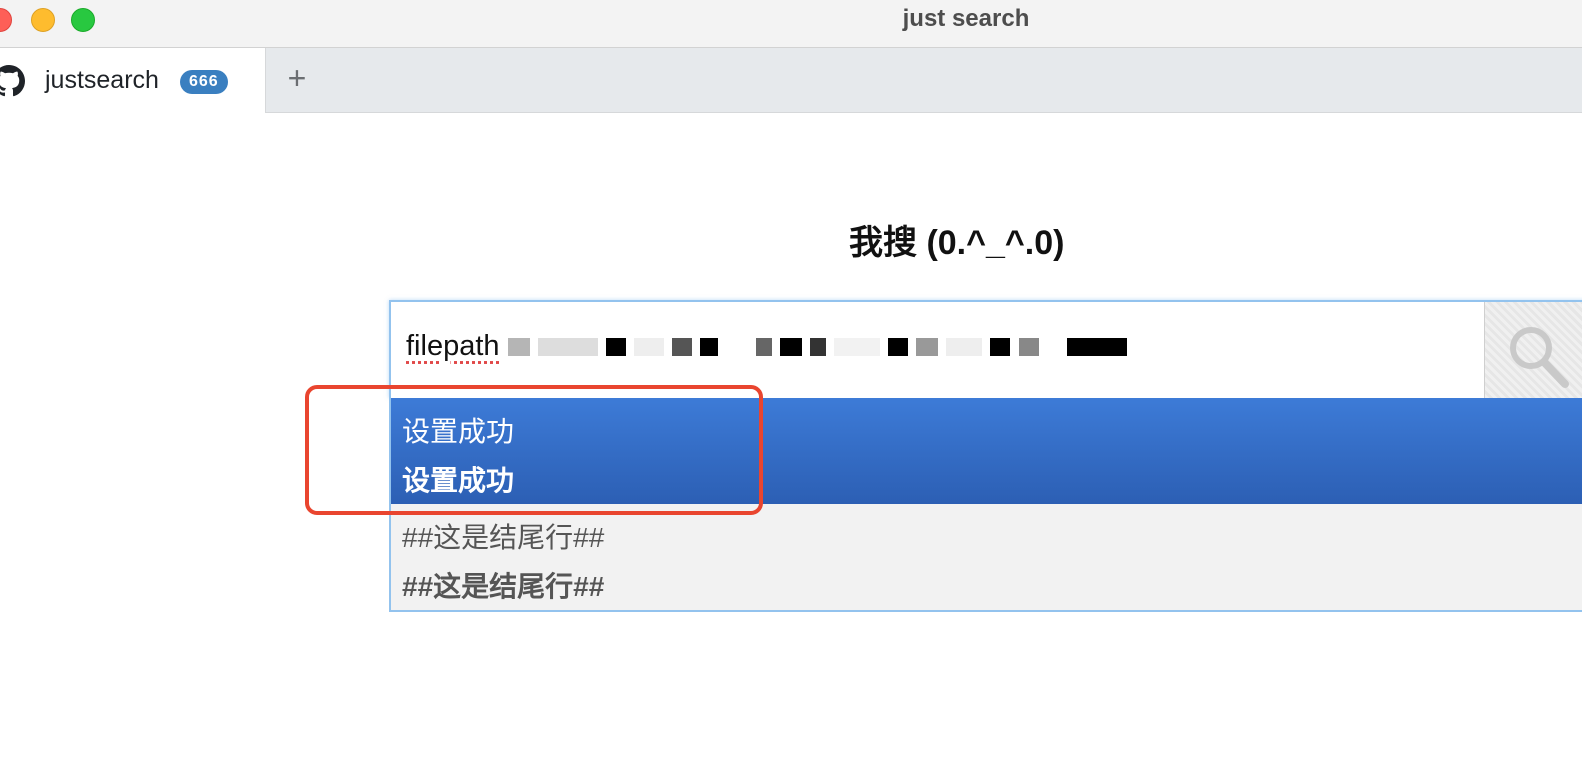 The image size is (1582, 776). Describe the element at coordinates (102, 80) in the screenshot. I see `tab-label: justsearch` at that location.